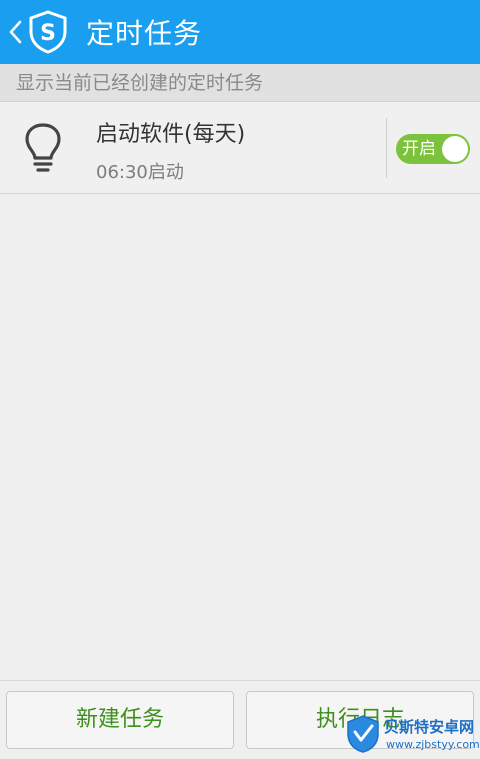  What do you see at coordinates (171, 134) in the screenshot?
I see `task-name: 启动软件(每天)` at bounding box center [171, 134].